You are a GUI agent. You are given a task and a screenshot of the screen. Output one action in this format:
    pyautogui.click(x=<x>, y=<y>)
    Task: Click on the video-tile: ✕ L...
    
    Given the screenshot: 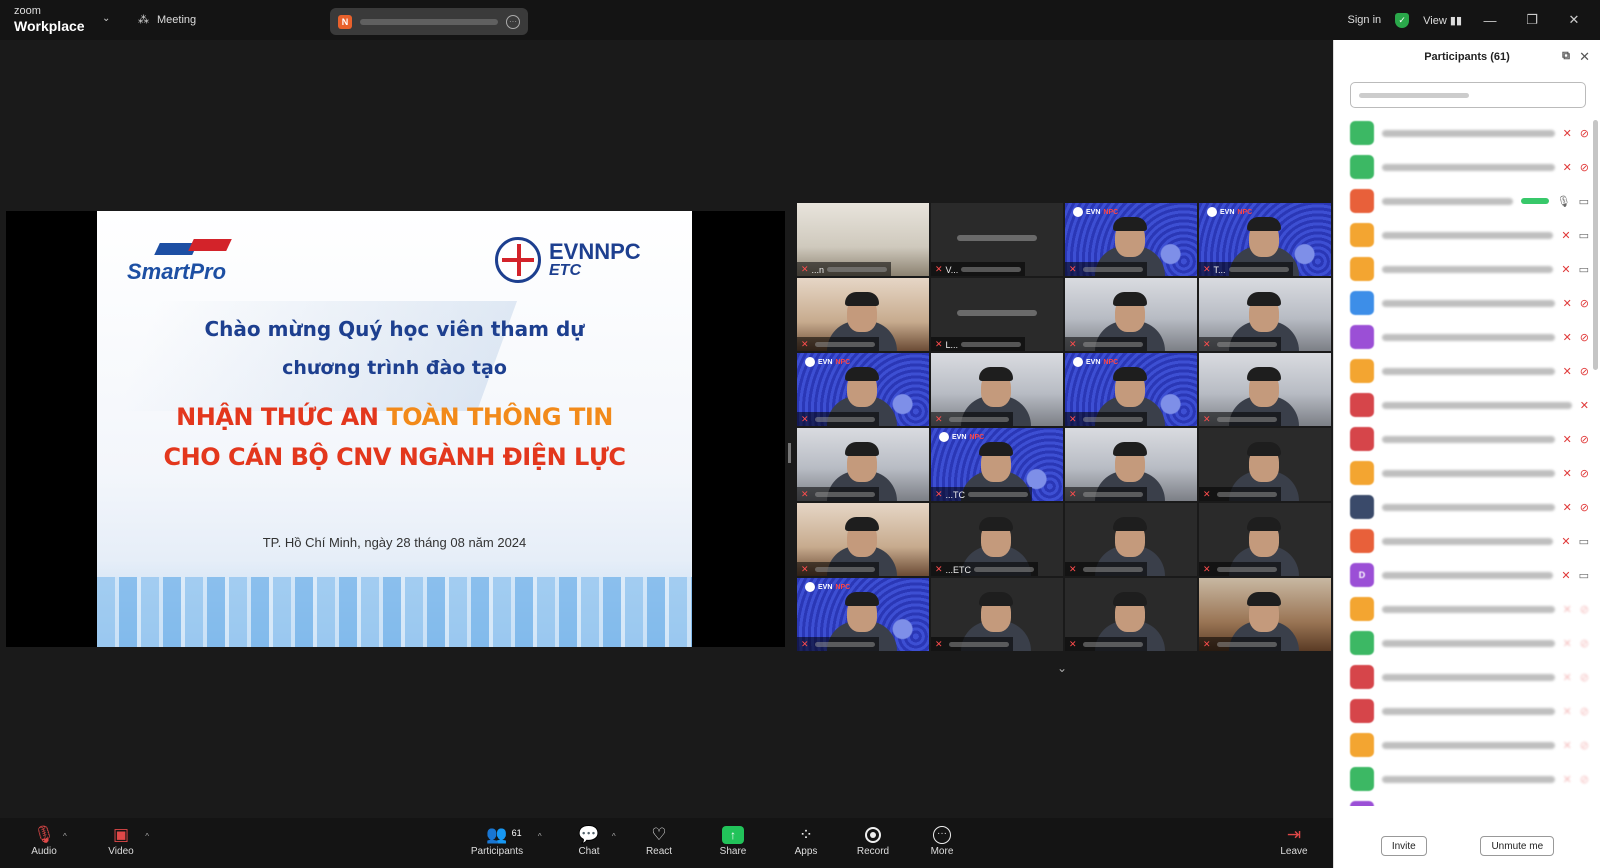 What is the action you would take?
    pyautogui.click(x=997, y=314)
    